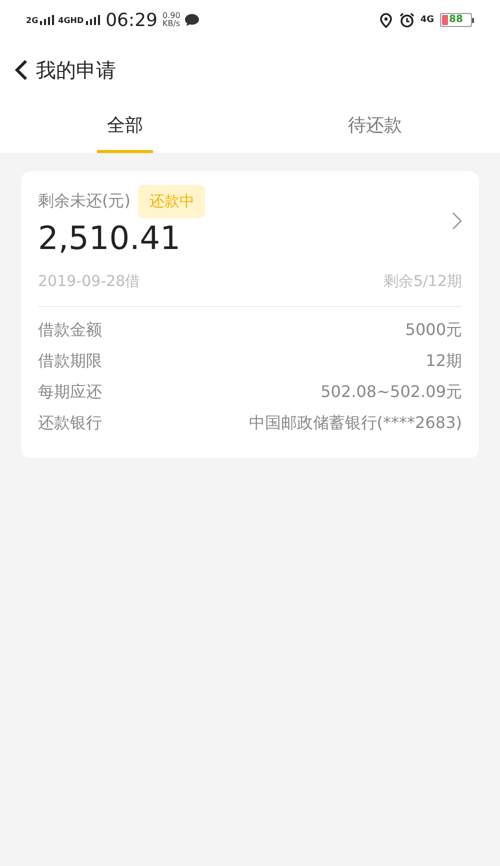 This screenshot has width=500, height=866. I want to click on speed-value: 0.90, so click(171, 16).